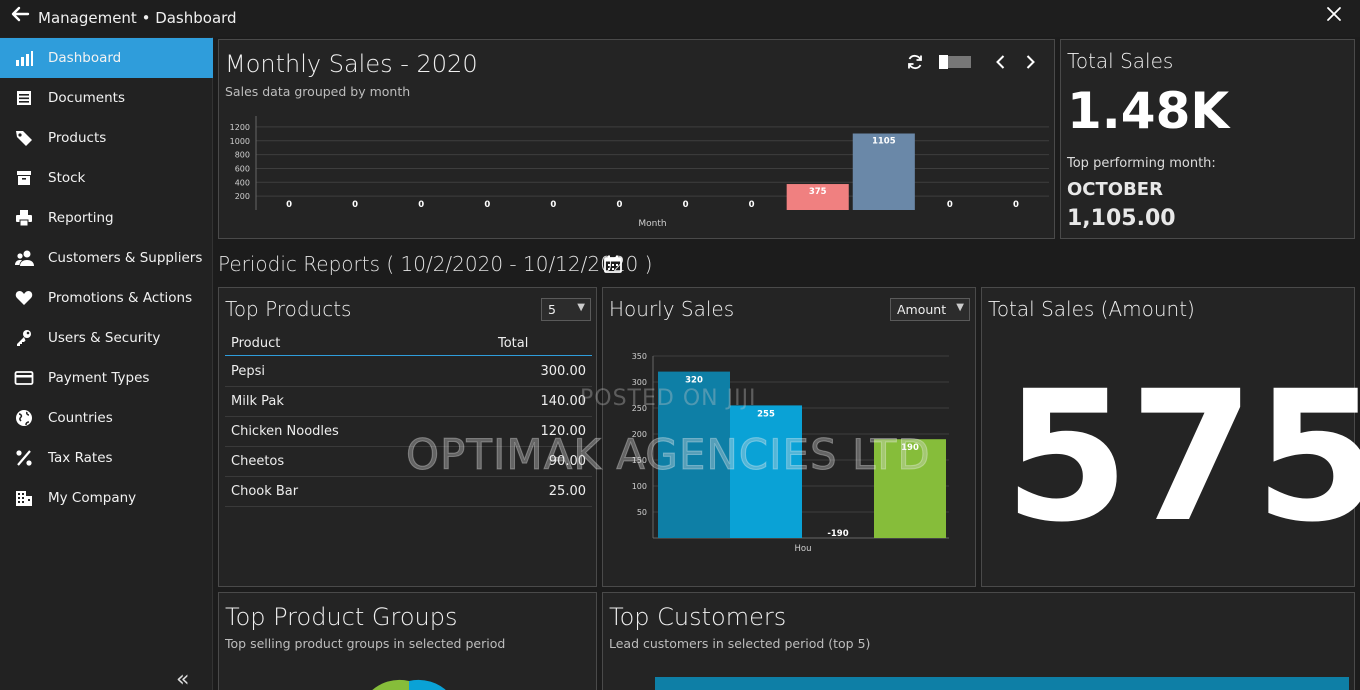  What do you see at coordinates (258, 461) in the screenshot?
I see `product-name: Cheetos` at bounding box center [258, 461].